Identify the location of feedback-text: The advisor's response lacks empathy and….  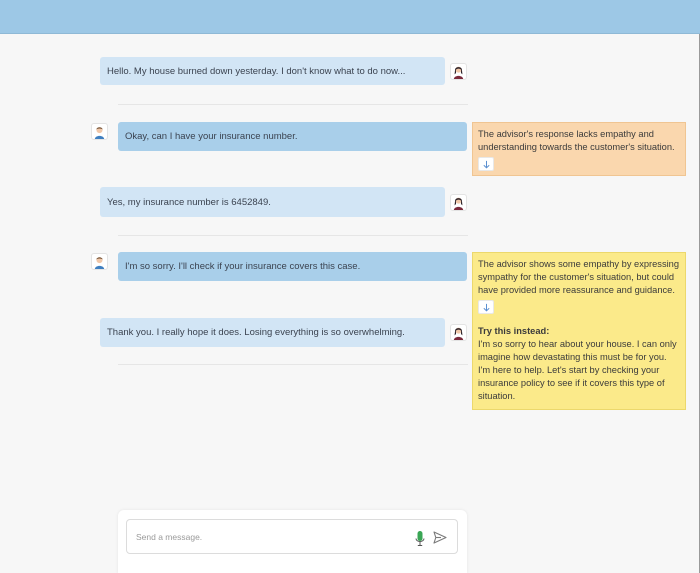
(576, 140).